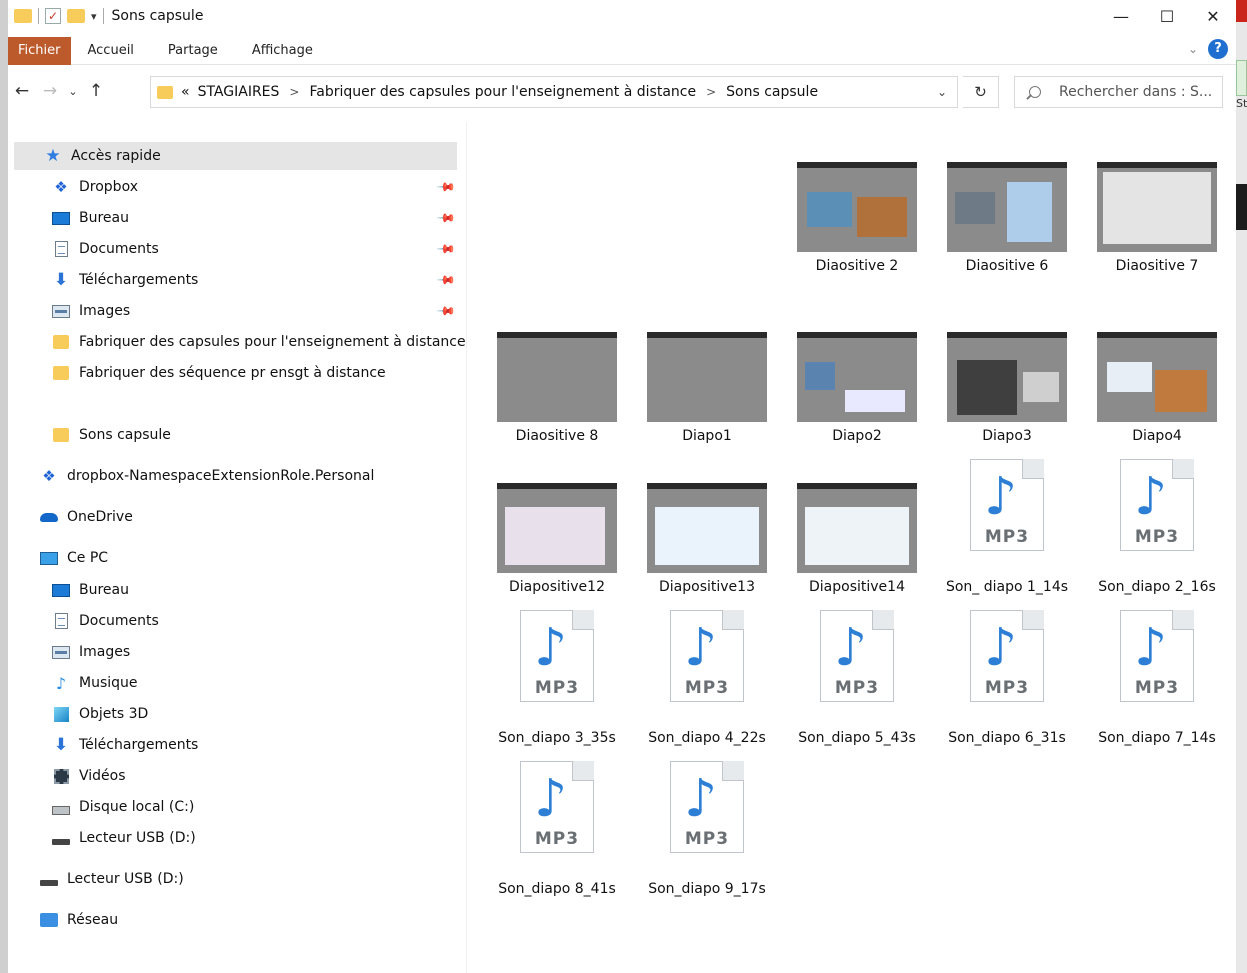 The image size is (1247, 973). I want to click on nav-pc-images: Images, so click(91, 652).